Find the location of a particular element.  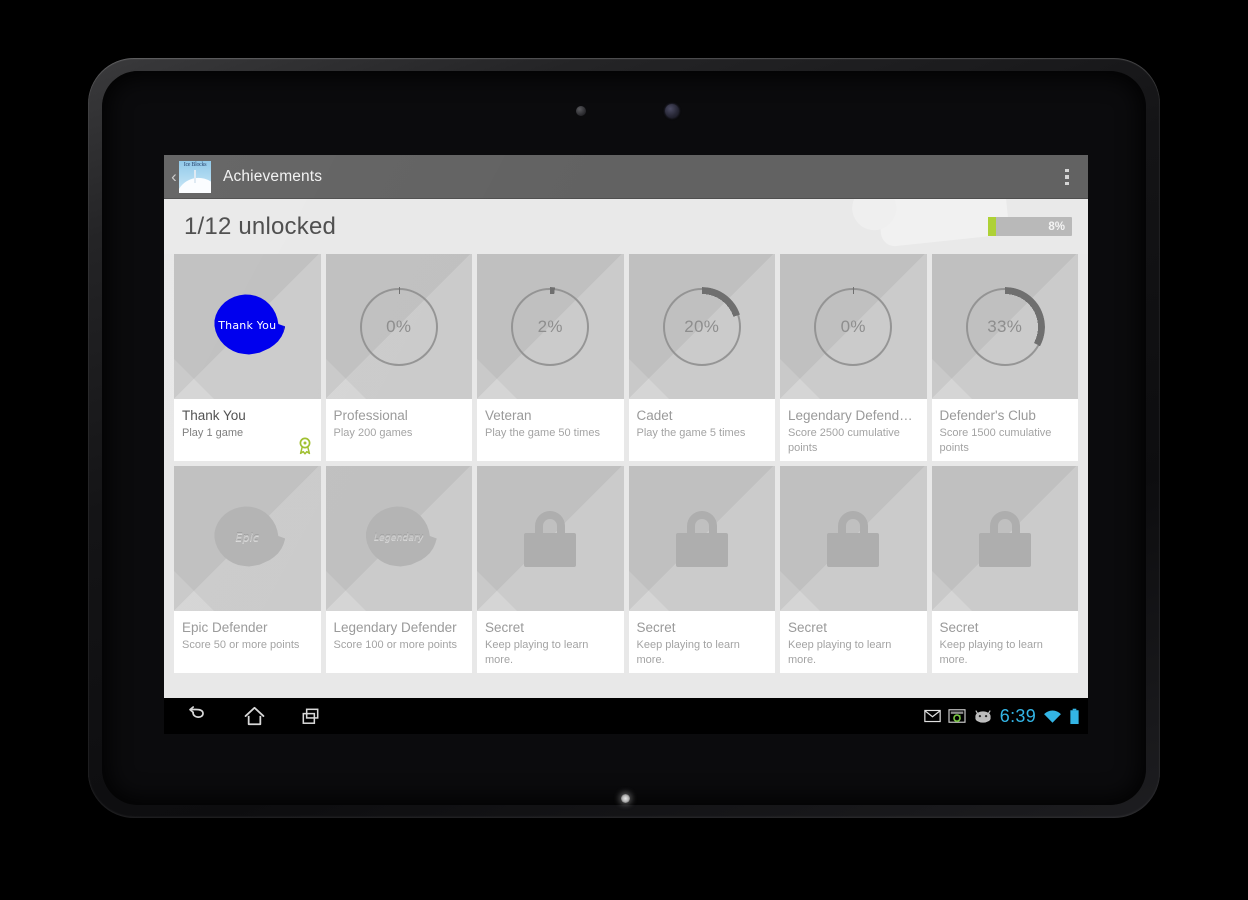

achievement-badge-text: Thank You is located at coordinates (247, 326).